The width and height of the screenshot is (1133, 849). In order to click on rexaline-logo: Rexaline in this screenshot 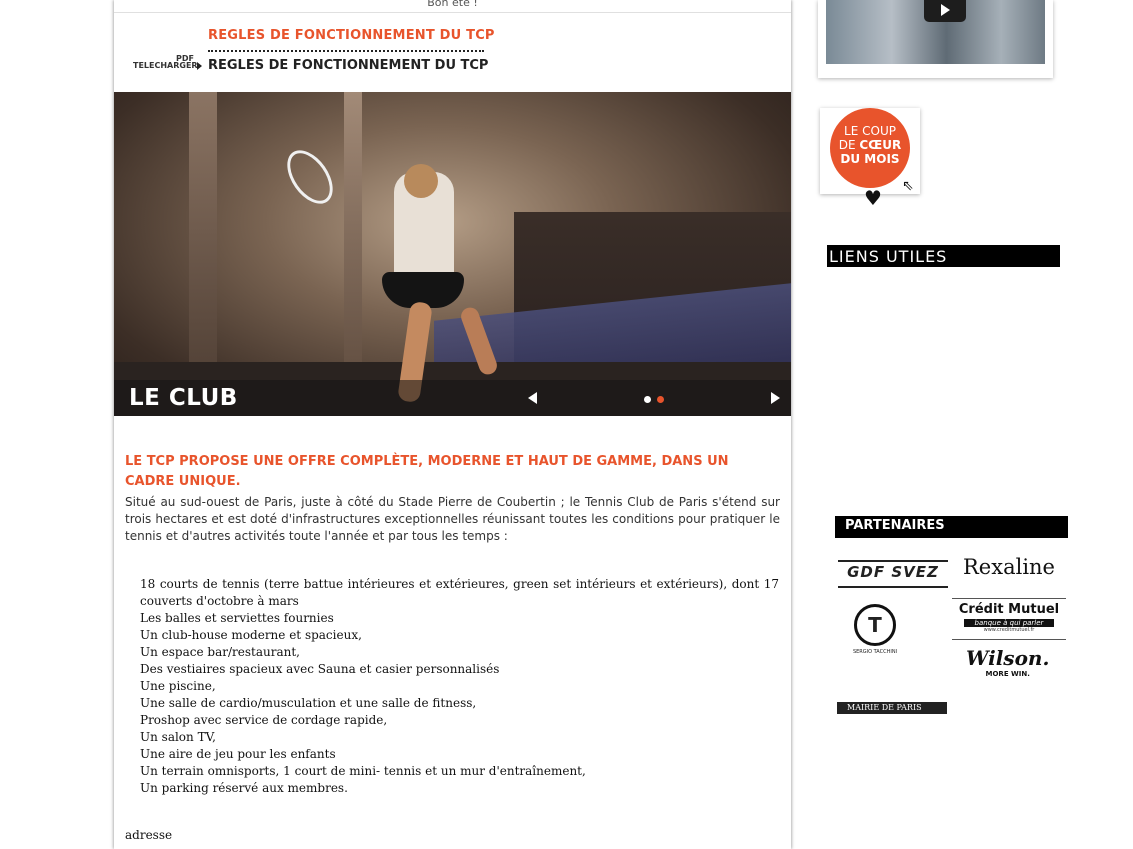, I will do `click(1009, 567)`.